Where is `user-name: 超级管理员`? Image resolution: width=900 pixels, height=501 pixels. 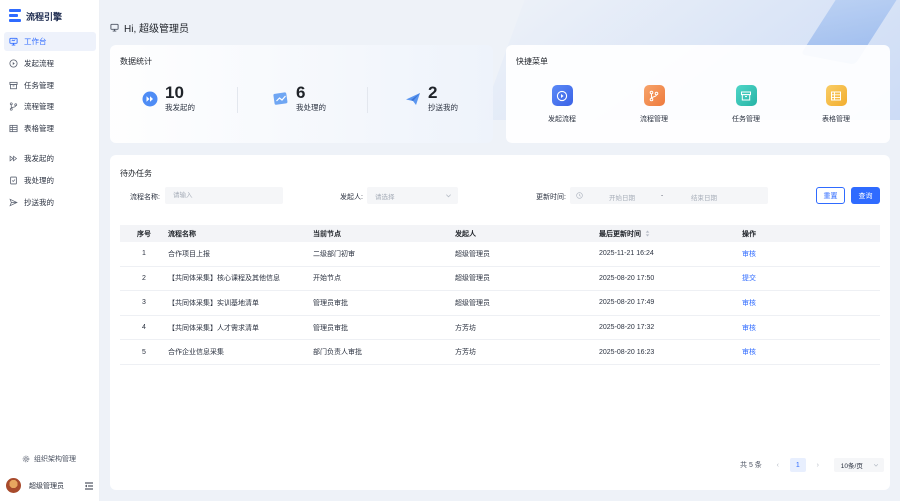
user-name: 超级管理员 is located at coordinates (46, 486).